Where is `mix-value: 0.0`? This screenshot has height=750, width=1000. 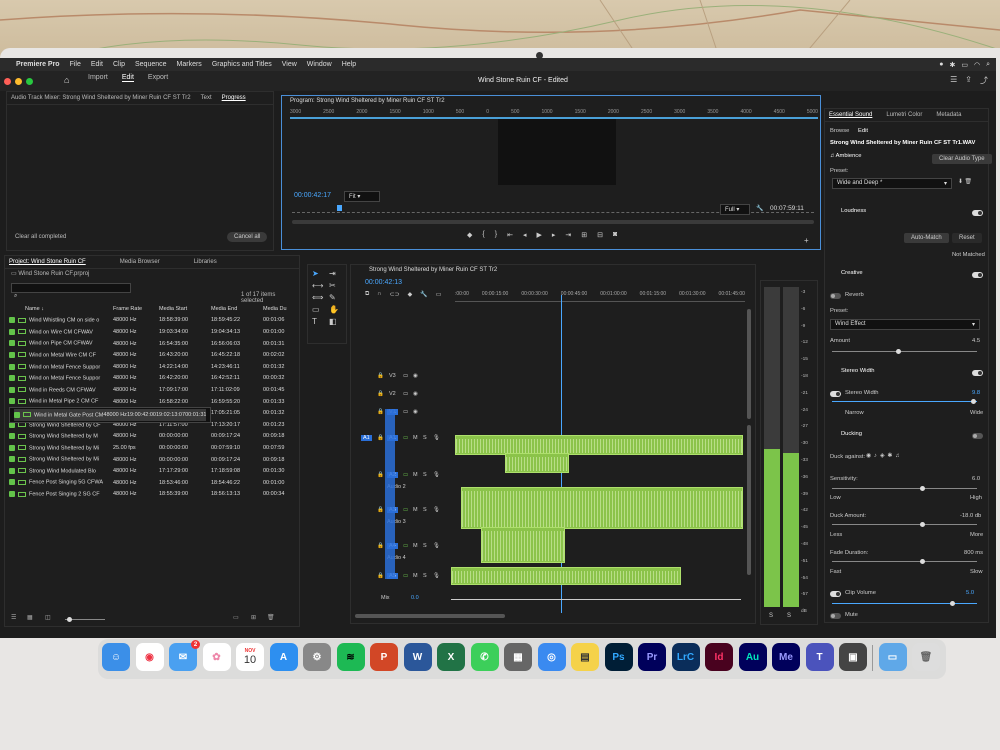 mix-value: 0.0 is located at coordinates (415, 598).